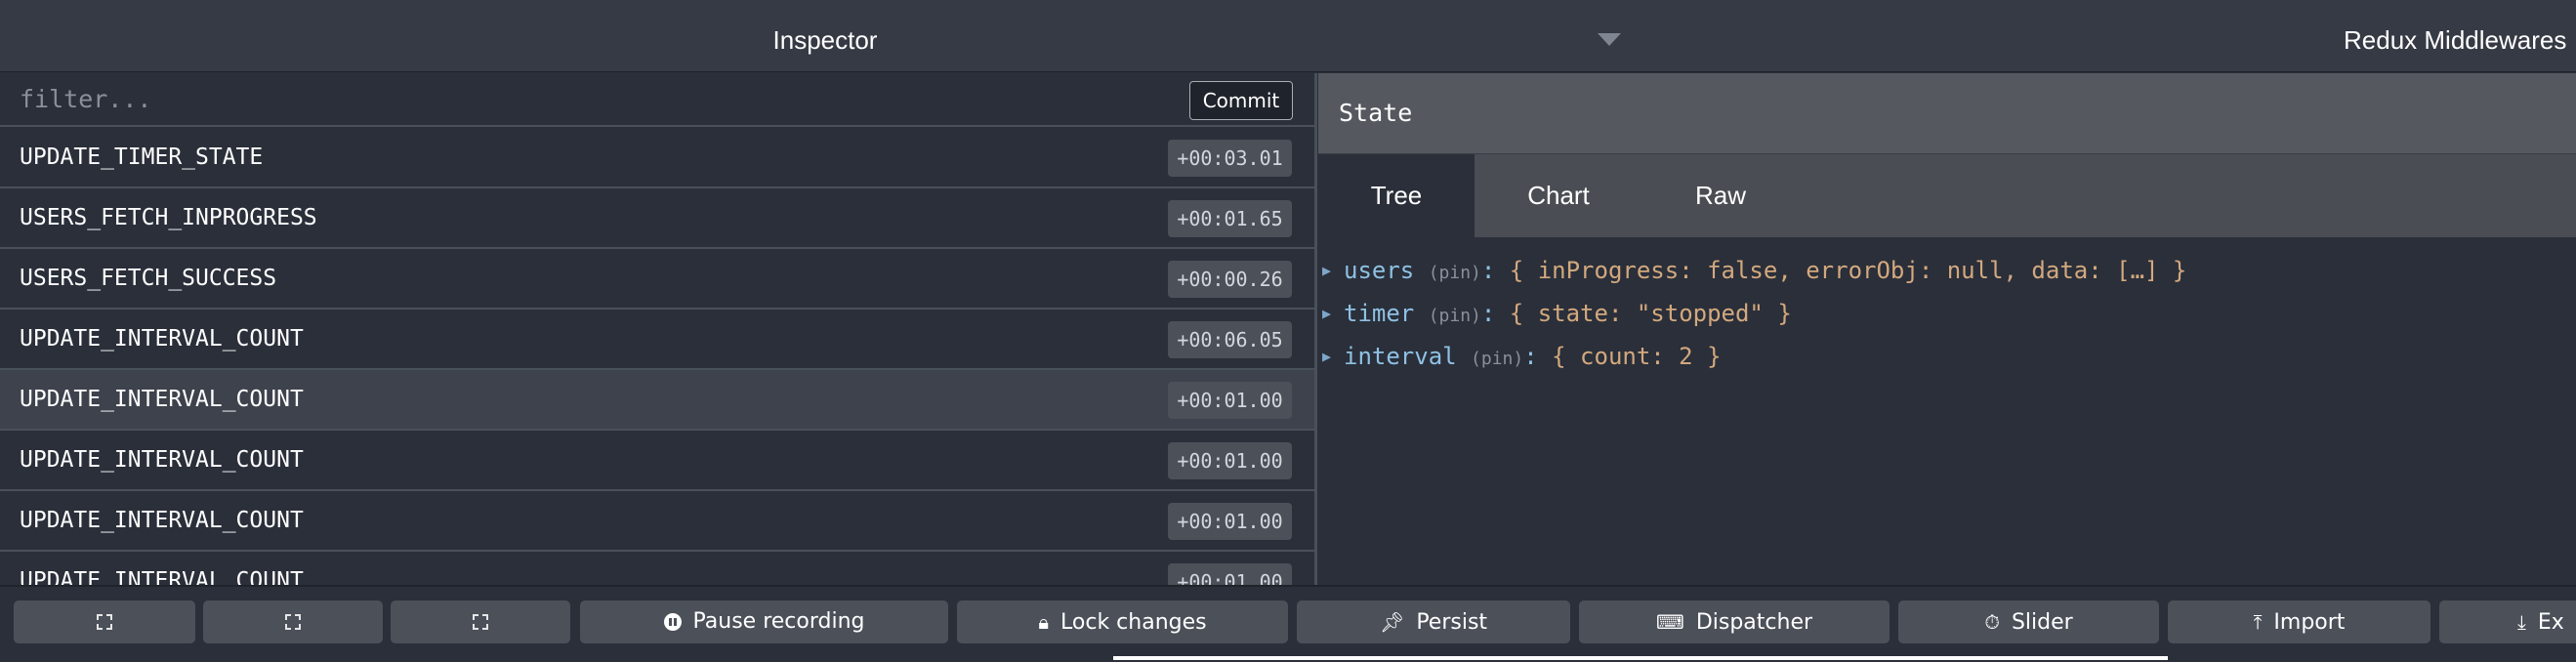 This screenshot has height=662, width=2576. I want to click on upload-icon: ⤒, so click(2258, 622).